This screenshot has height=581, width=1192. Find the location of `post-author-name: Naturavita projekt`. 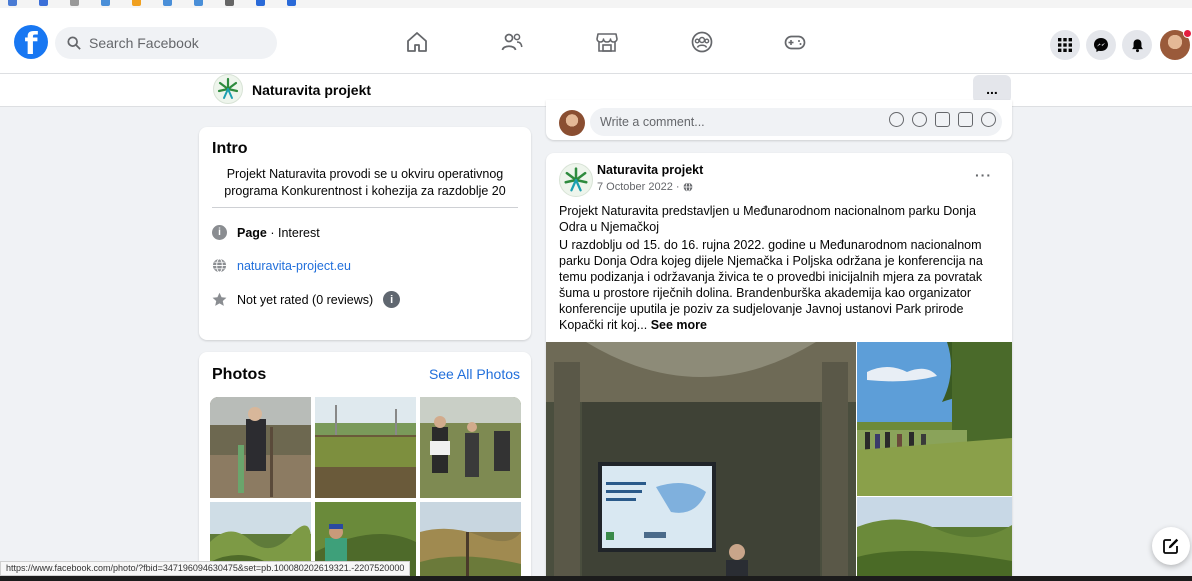

post-author-name: Naturavita projekt is located at coordinates (650, 170).